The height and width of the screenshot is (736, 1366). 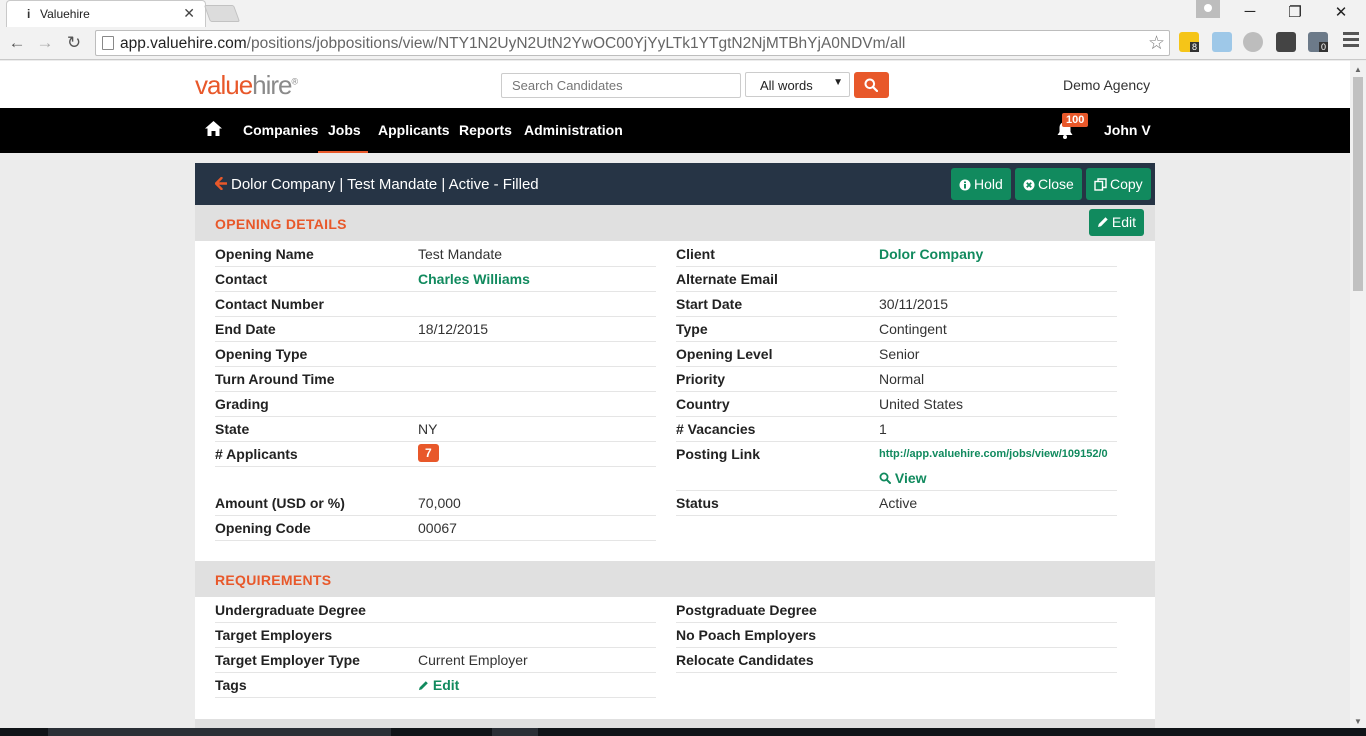 What do you see at coordinates (287, 660) in the screenshot?
I see `field-label: Target Employer Type` at bounding box center [287, 660].